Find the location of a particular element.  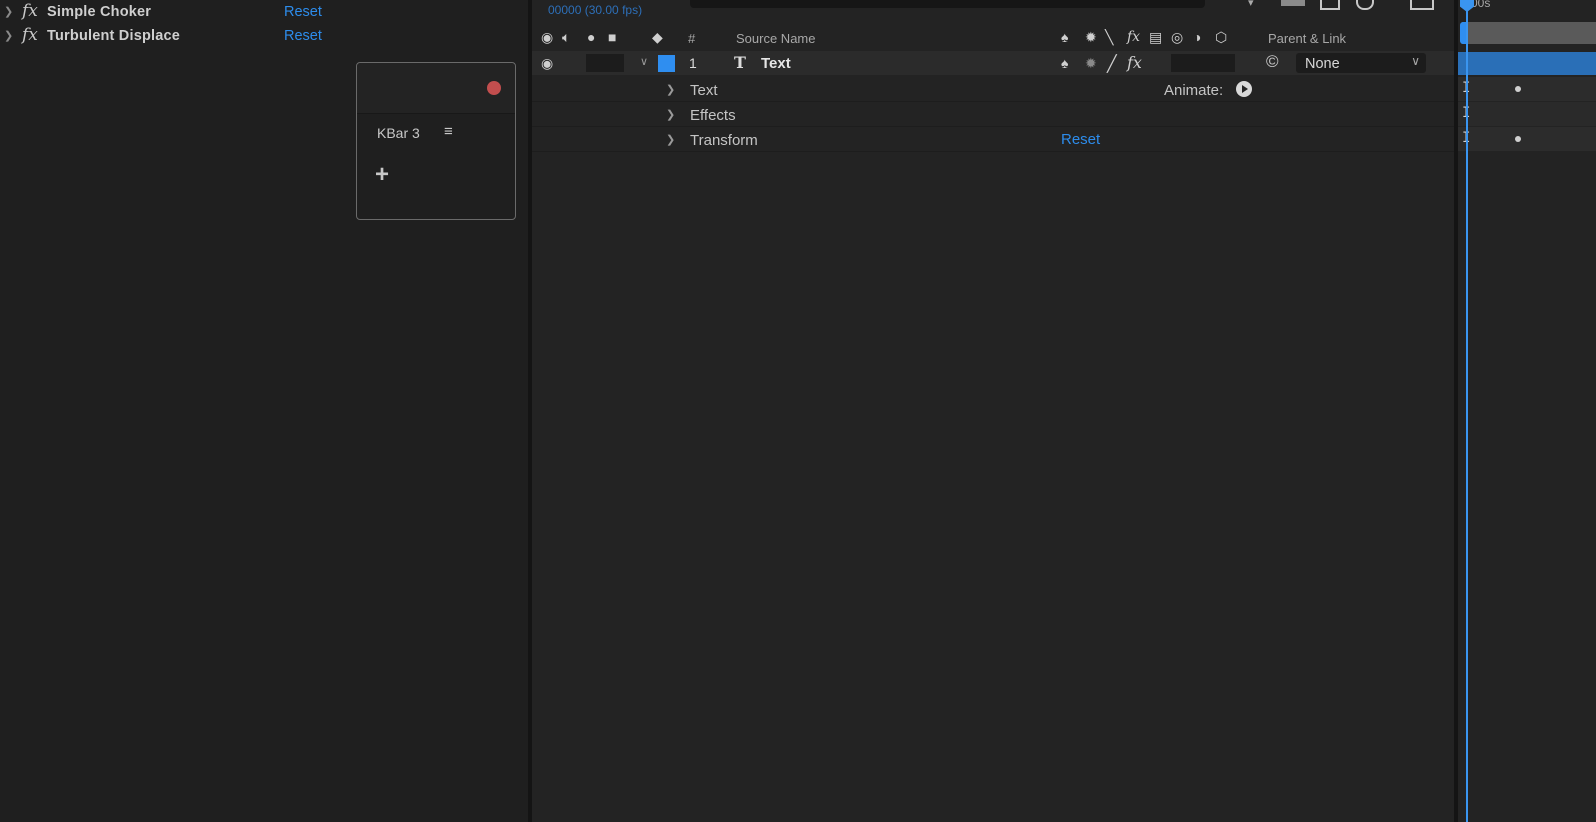

timecode-display: 00000 (30.00 fps) is located at coordinates (595, 10).